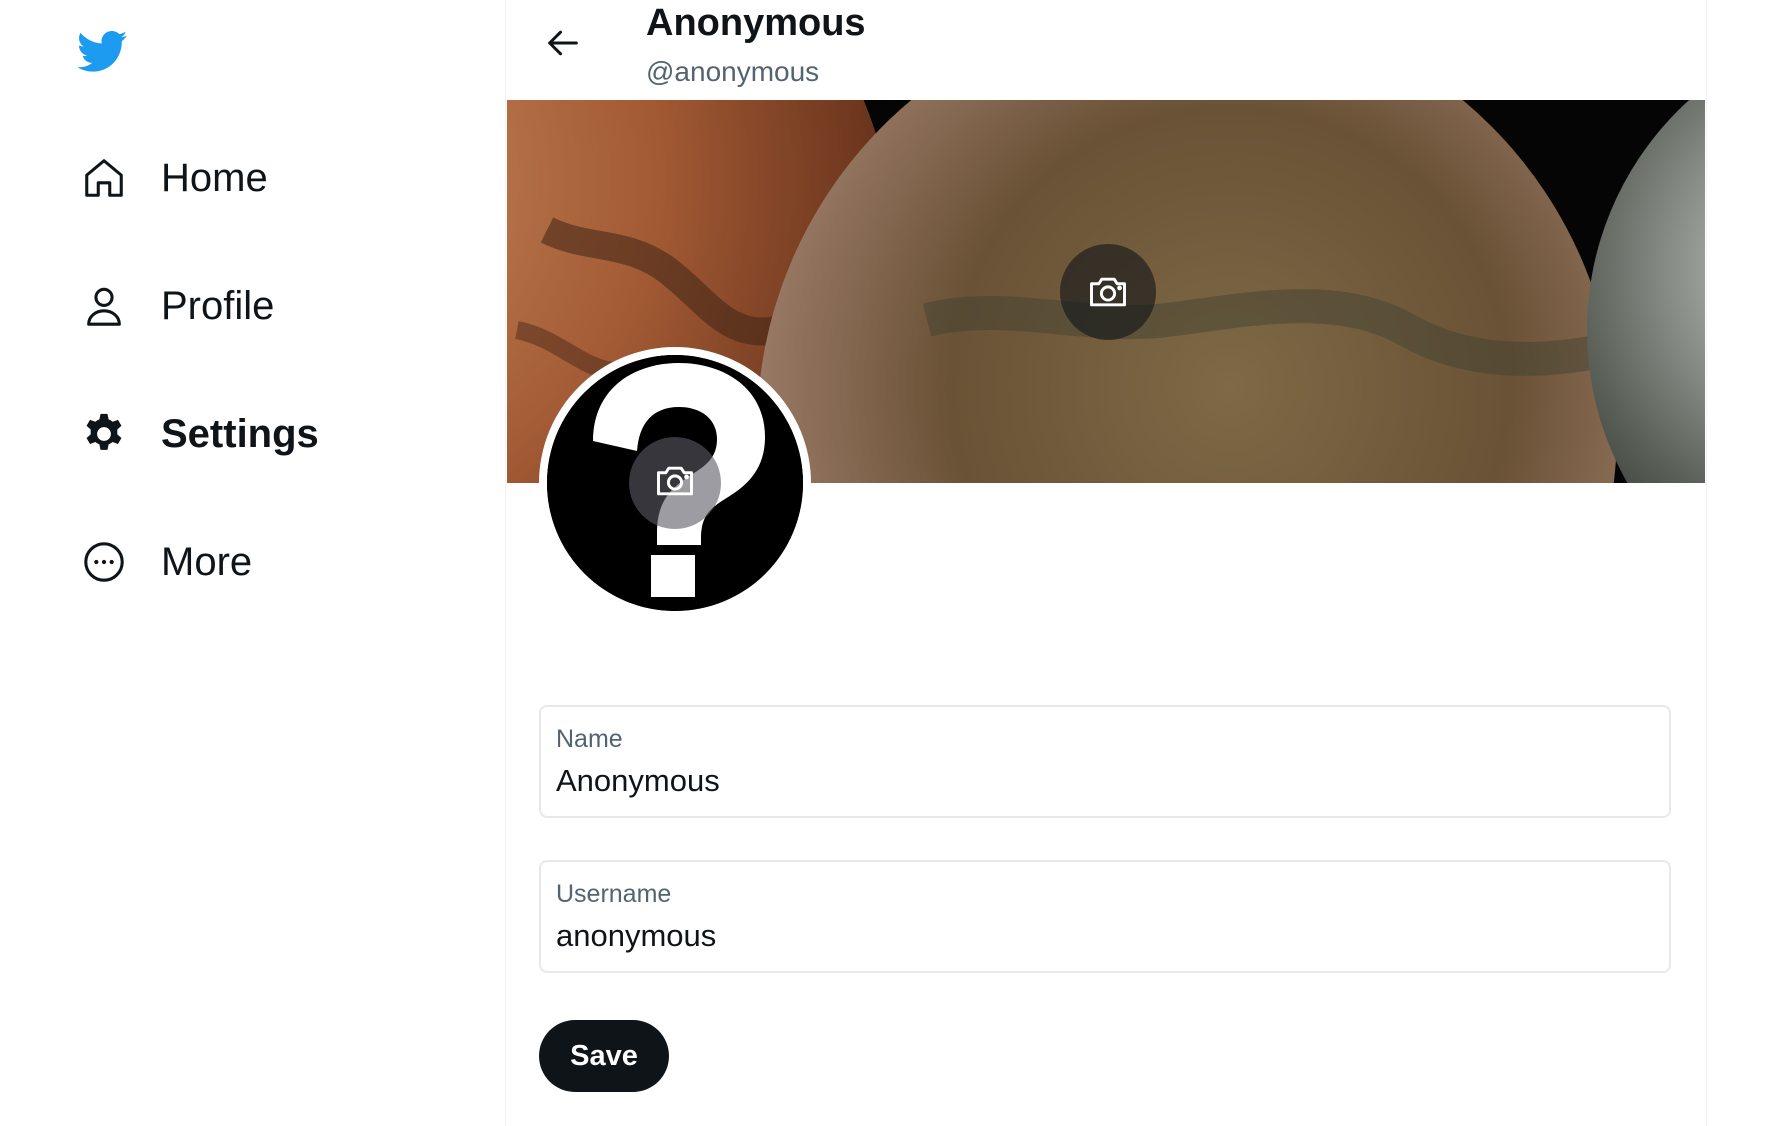 This screenshot has width=1790, height=1126. Describe the element at coordinates (733, 71) in the screenshot. I see `profile-handle: @anonymous` at that location.